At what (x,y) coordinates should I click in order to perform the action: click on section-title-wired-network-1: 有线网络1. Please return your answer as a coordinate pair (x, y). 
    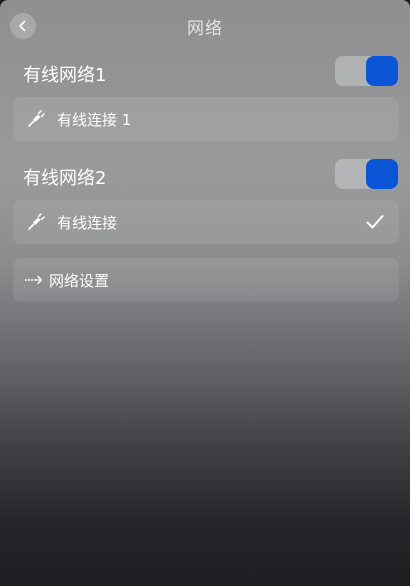
    Looking at the image, I should click on (65, 75).